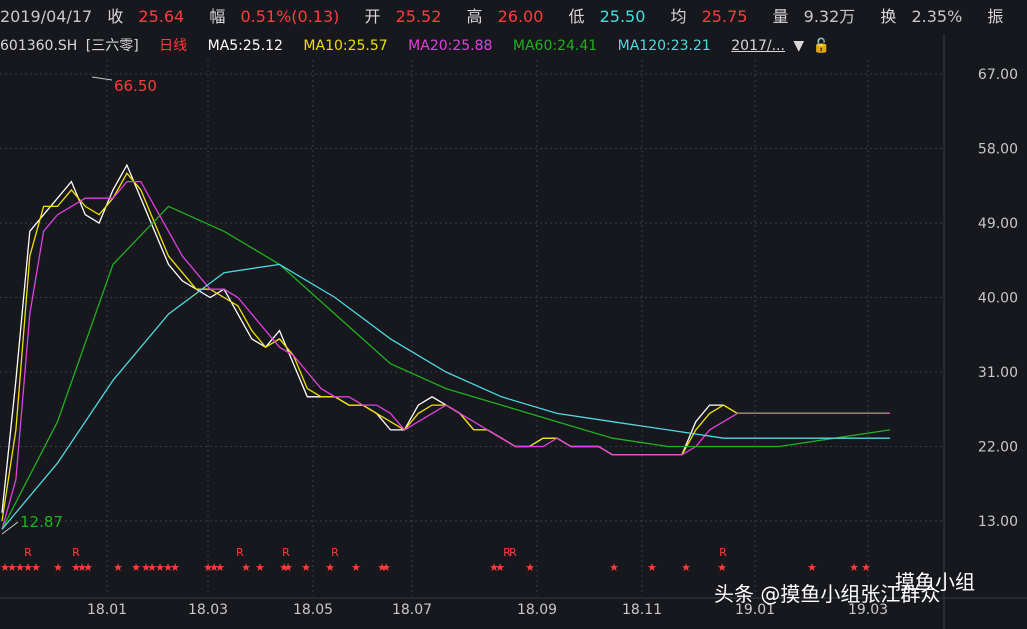  I want to click on y-tick-label: 58.00, so click(998, 150).